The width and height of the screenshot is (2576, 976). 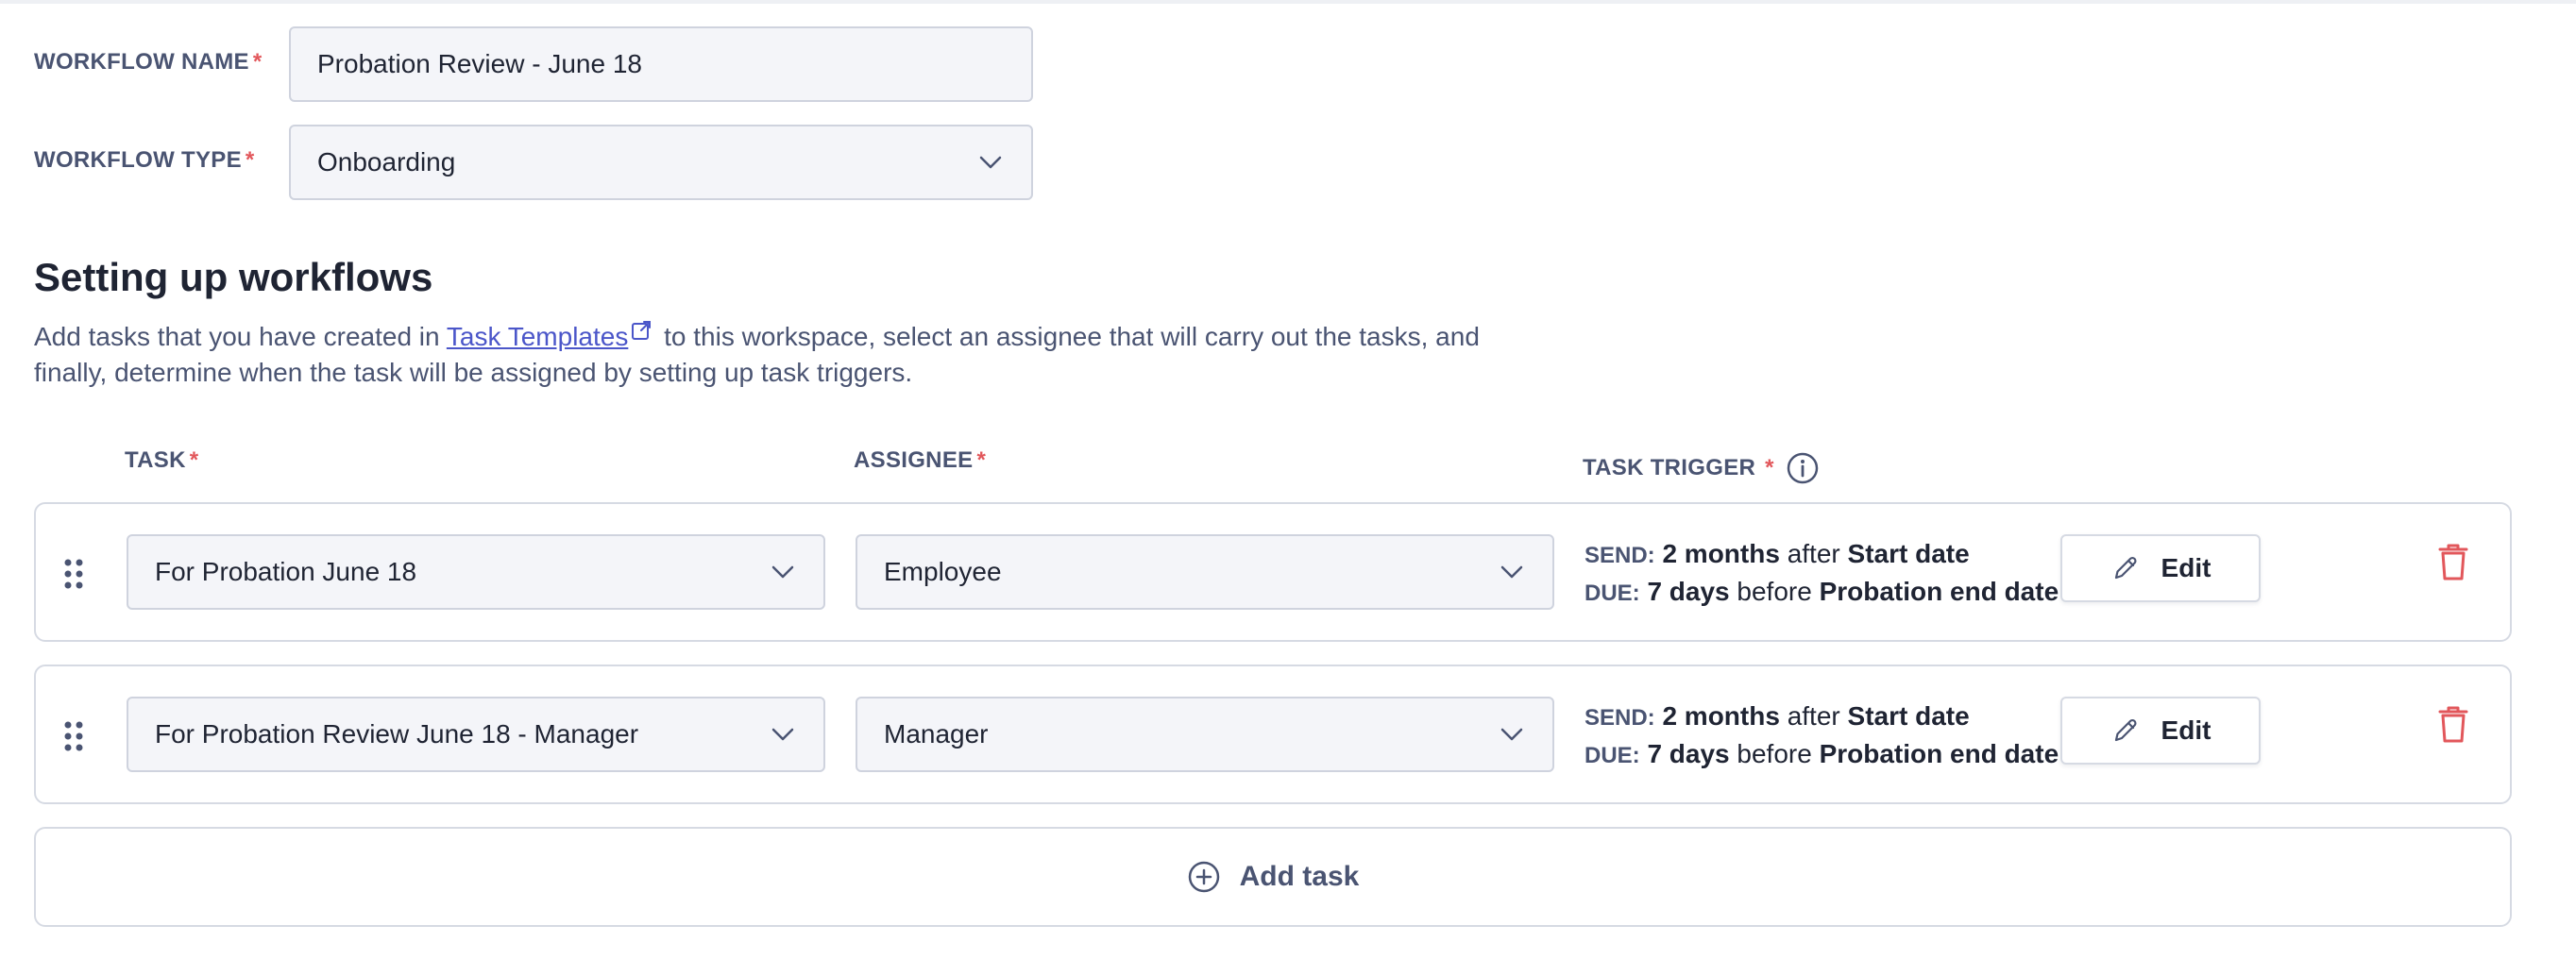 What do you see at coordinates (1669, 467) in the screenshot?
I see `trigger-header-text: TASK TRIGGER` at bounding box center [1669, 467].